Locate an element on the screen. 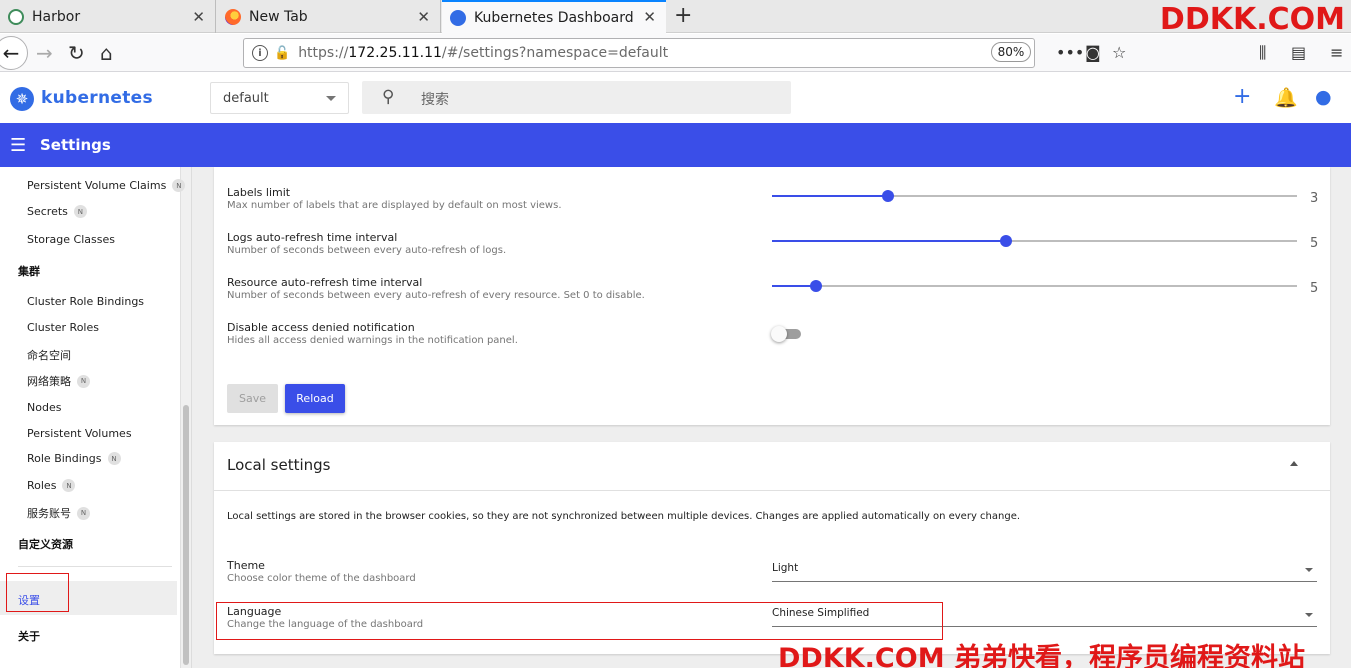  annotation-highlight-language is located at coordinates (579, 621).